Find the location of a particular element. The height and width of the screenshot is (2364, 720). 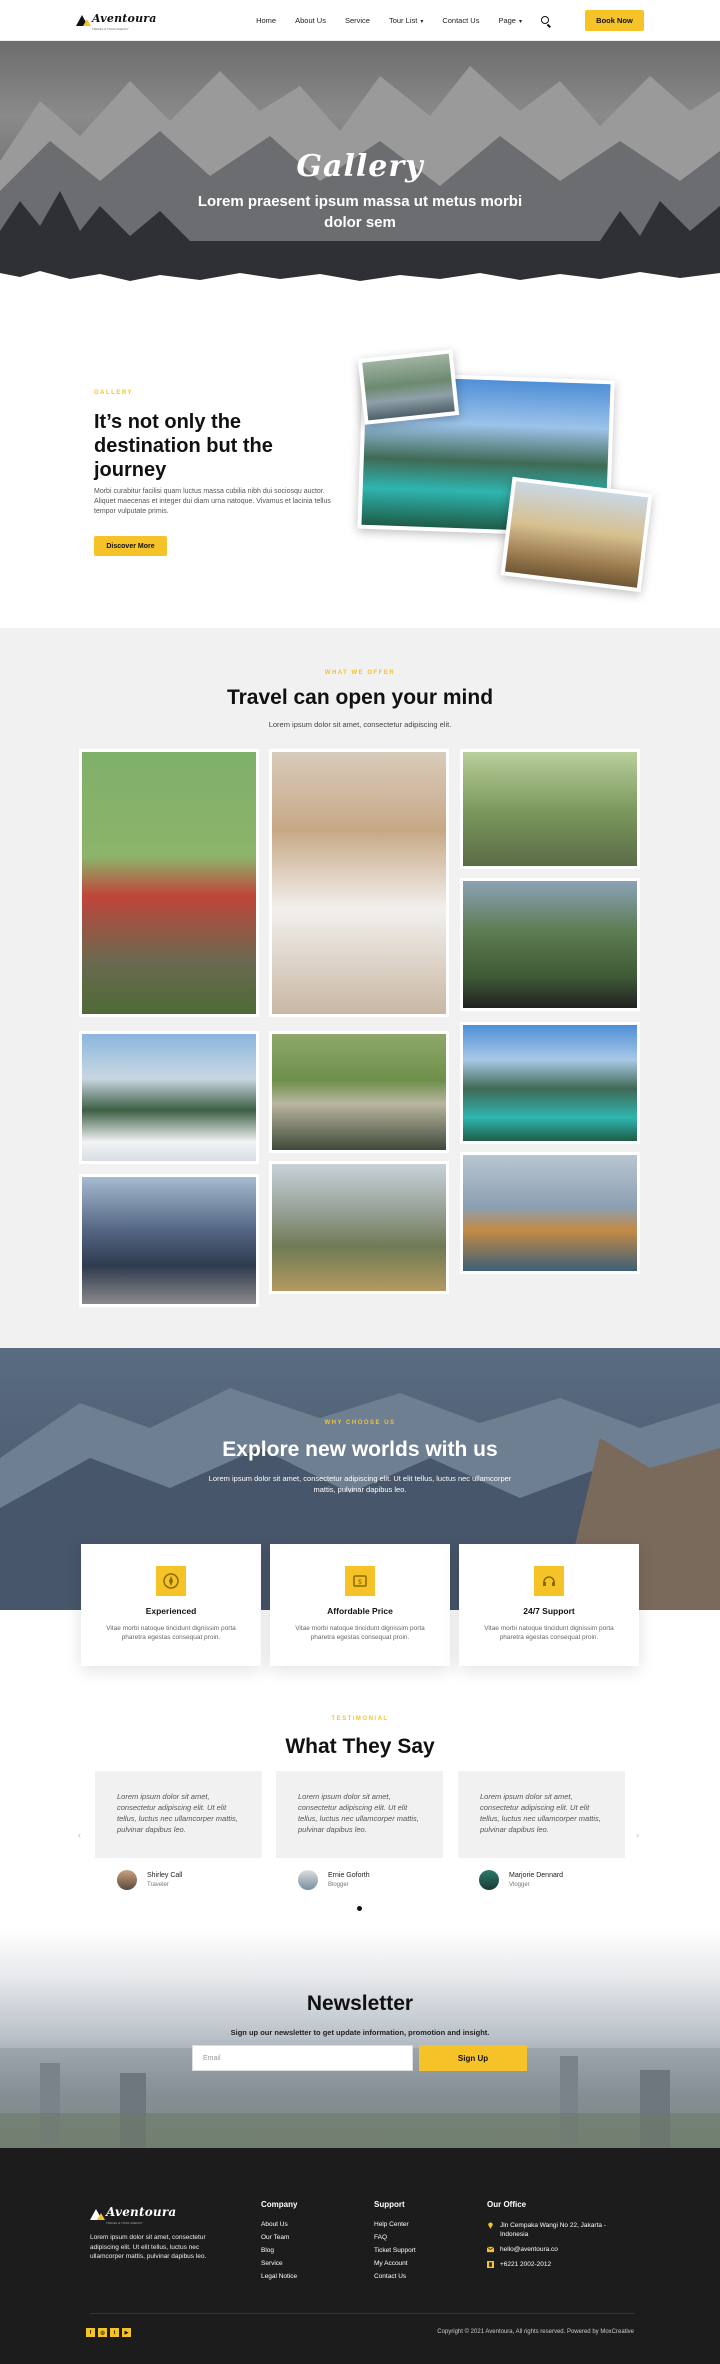

footer-link-legal-notice: Legal Notice is located at coordinates (279, 2276).